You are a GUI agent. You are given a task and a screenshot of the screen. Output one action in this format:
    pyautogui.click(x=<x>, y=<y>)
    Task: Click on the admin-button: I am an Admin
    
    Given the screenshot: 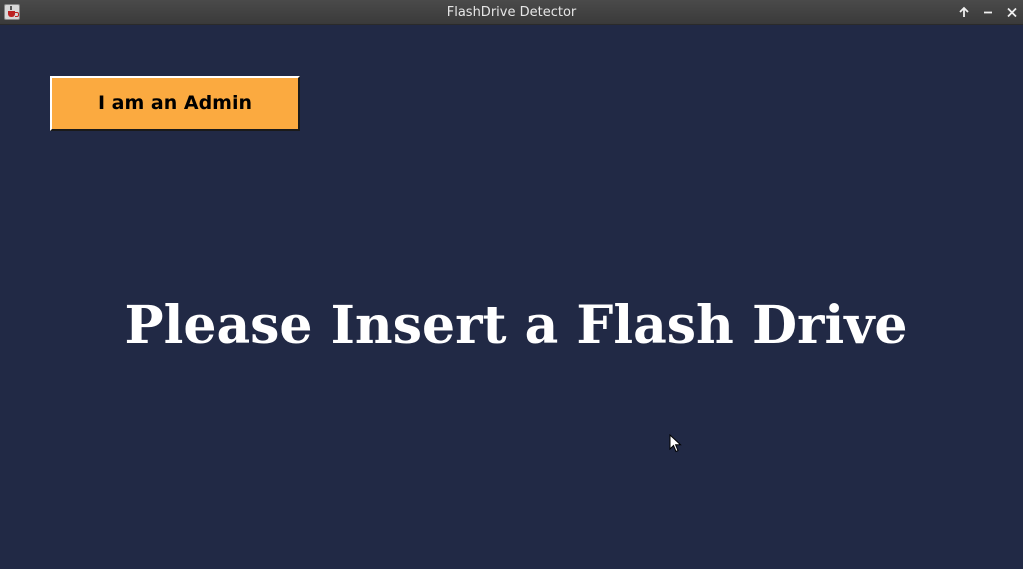 What is the action you would take?
    pyautogui.click(x=175, y=103)
    